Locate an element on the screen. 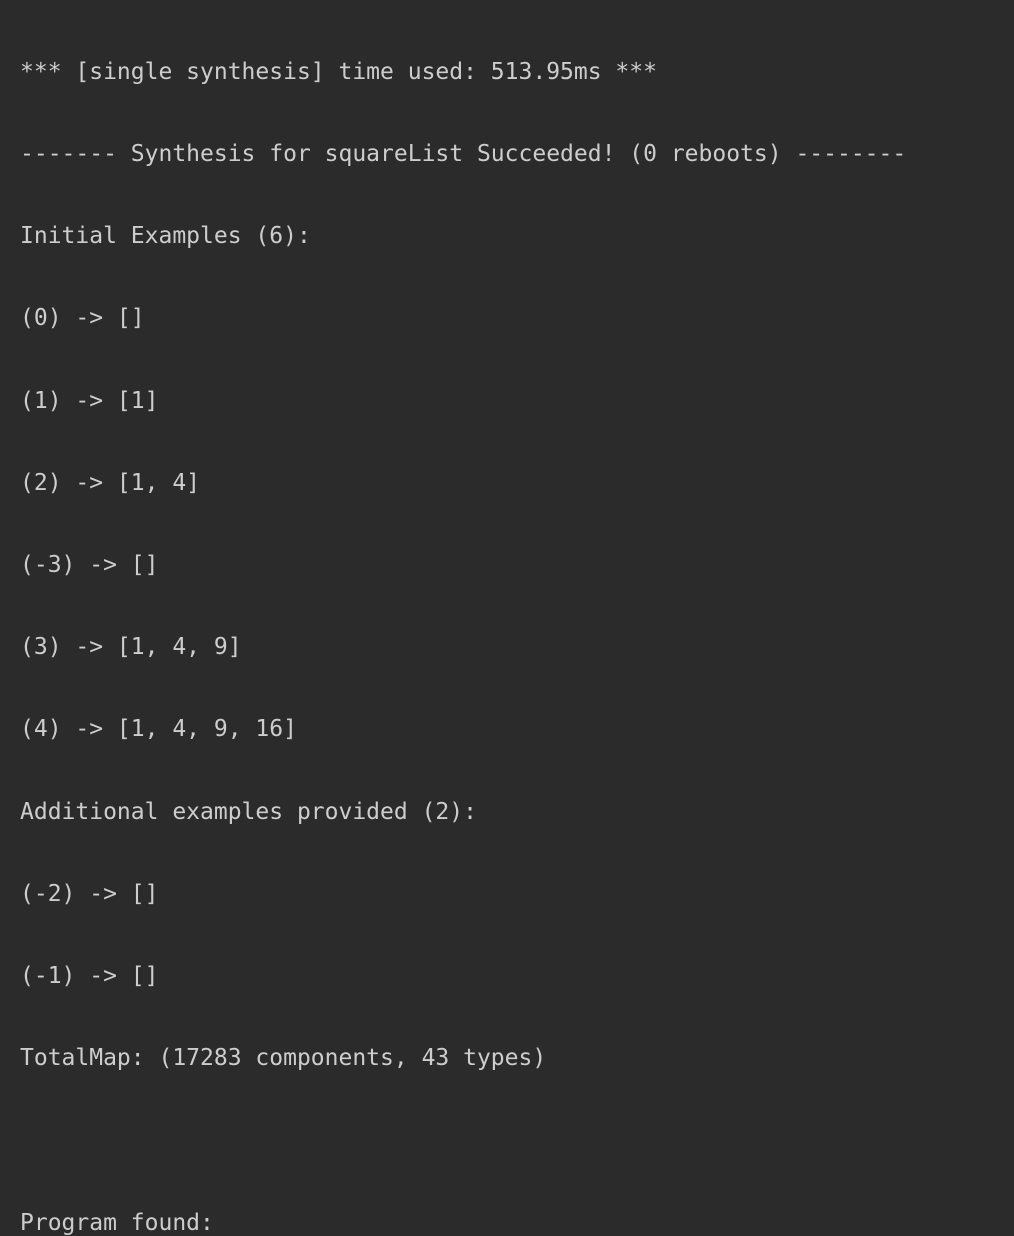 Image resolution: width=1014 pixels, height=1236 pixels. console-line: (0) -> [] is located at coordinates (82, 318).